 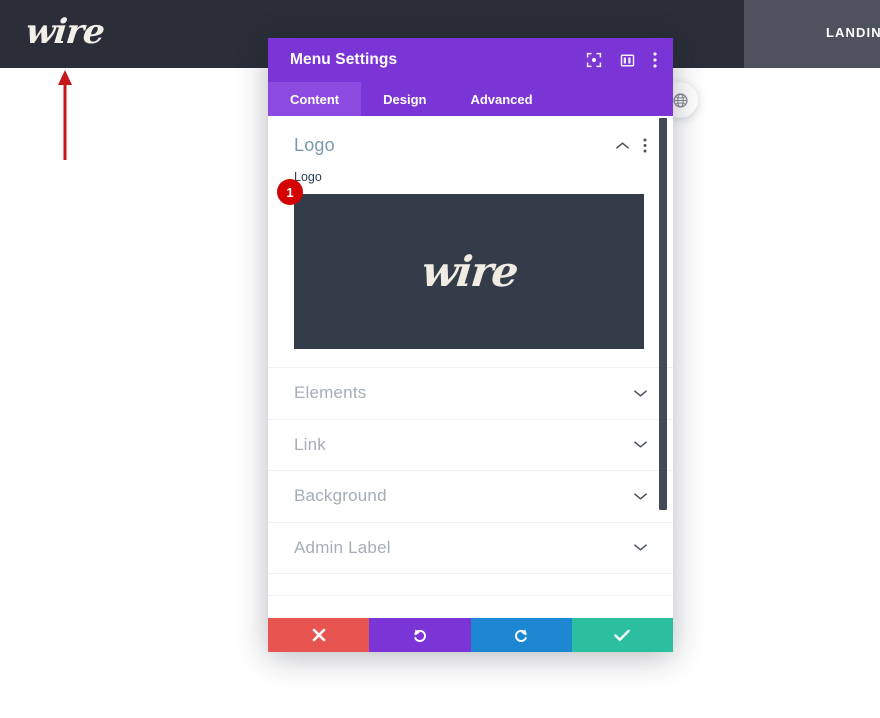 What do you see at coordinates (314, 144) in the screenshot?
I see `section-logo-title: Logo` at bounding box center [314, 144].